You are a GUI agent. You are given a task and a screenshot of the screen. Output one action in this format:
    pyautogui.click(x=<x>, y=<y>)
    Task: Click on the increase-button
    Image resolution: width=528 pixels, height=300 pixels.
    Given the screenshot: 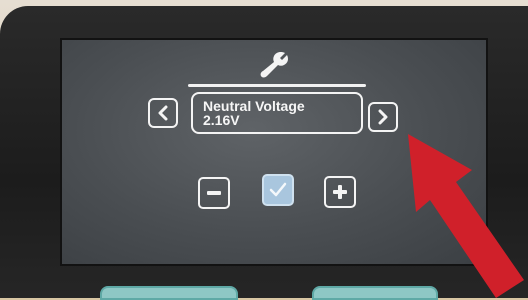 What is the action you would take?
    pyautogui.click(x=340, y=192)
    